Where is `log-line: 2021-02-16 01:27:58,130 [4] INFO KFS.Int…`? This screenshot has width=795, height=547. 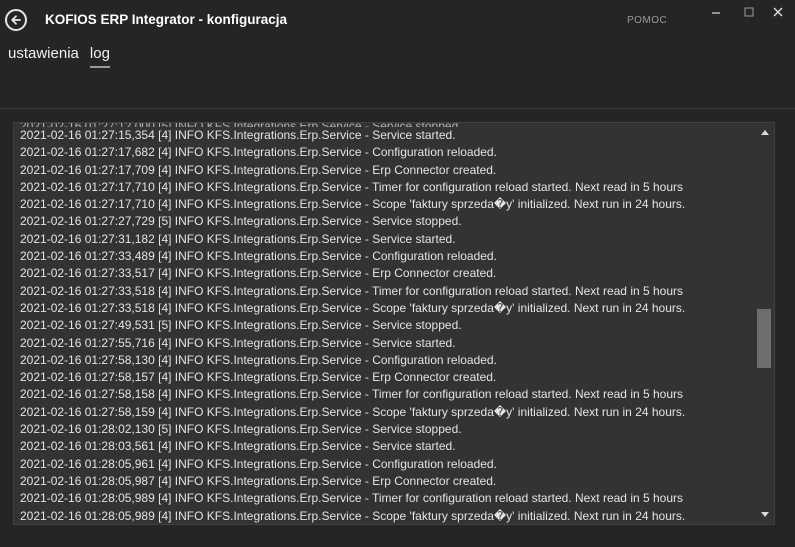 log-line: 2021-02-16 01:27:58,130 [4] INFO KFS.Int… is located at coordinates (258, 359).